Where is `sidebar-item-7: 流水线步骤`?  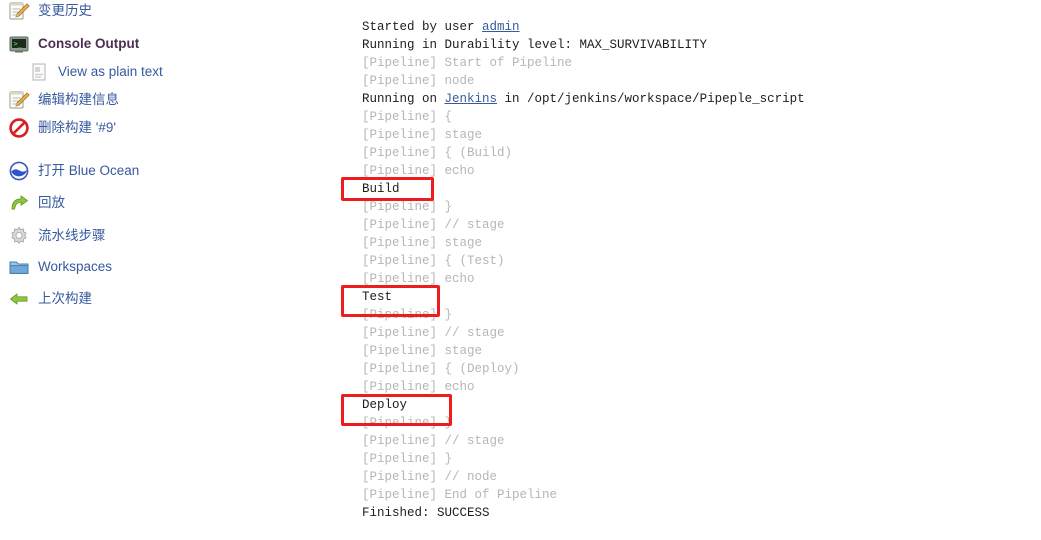 sidebar-item-7: 流水线步骤 is located at coordinates (57, 236).